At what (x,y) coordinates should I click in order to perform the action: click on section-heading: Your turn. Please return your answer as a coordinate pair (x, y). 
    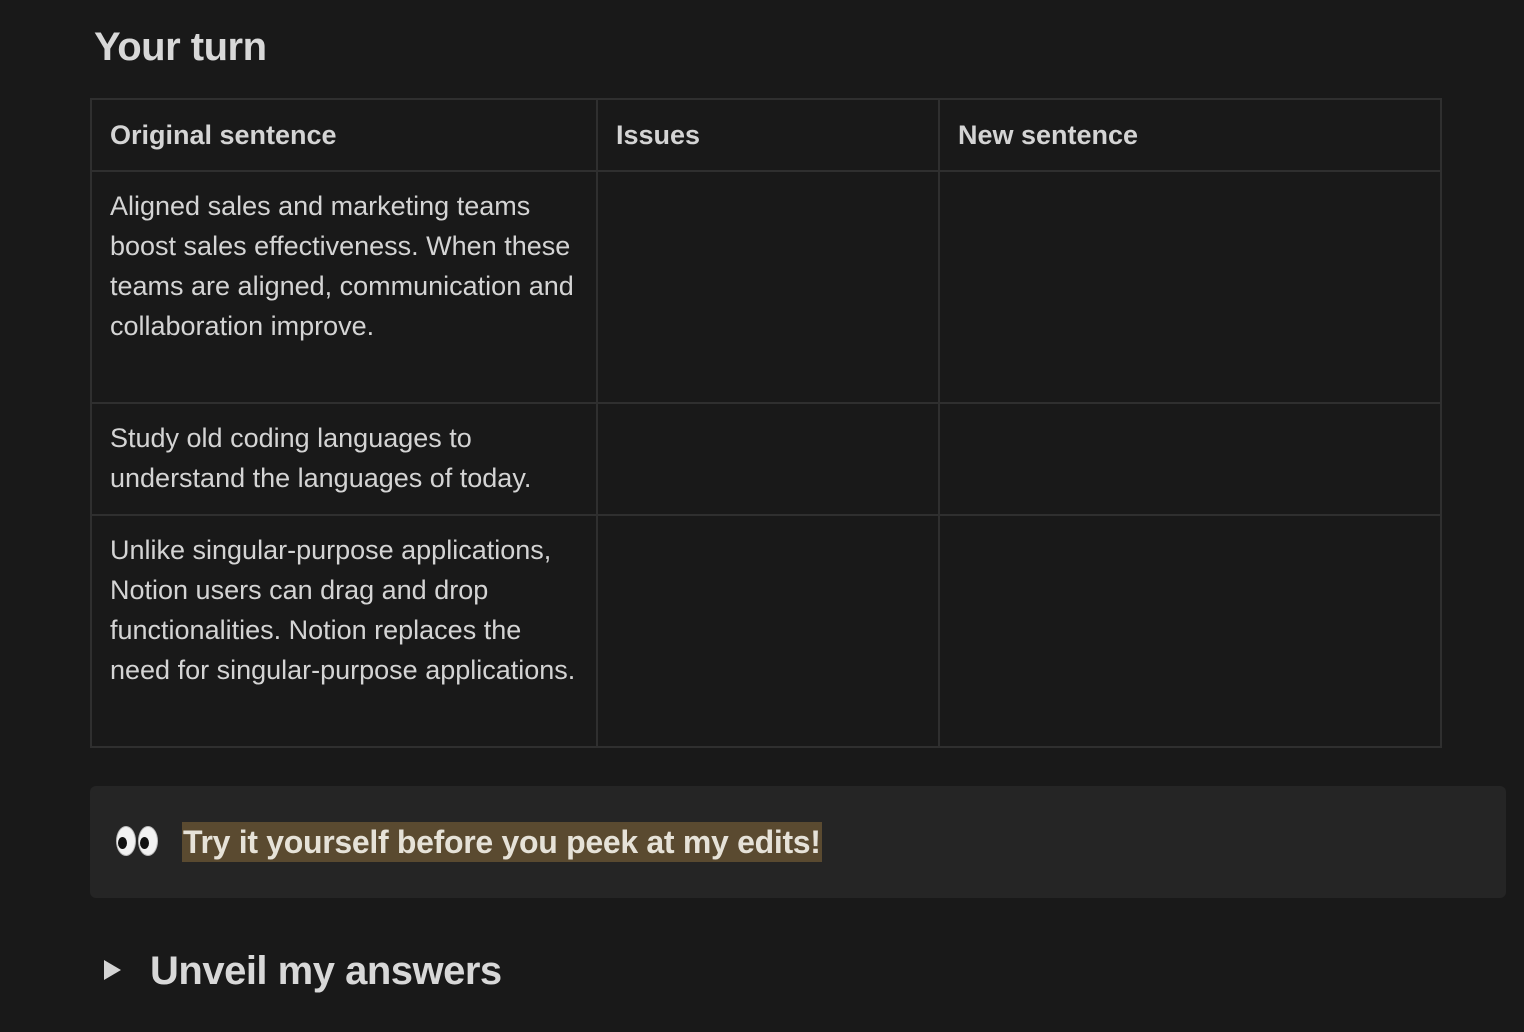
    Looking at the image, I should click on (180, 47).